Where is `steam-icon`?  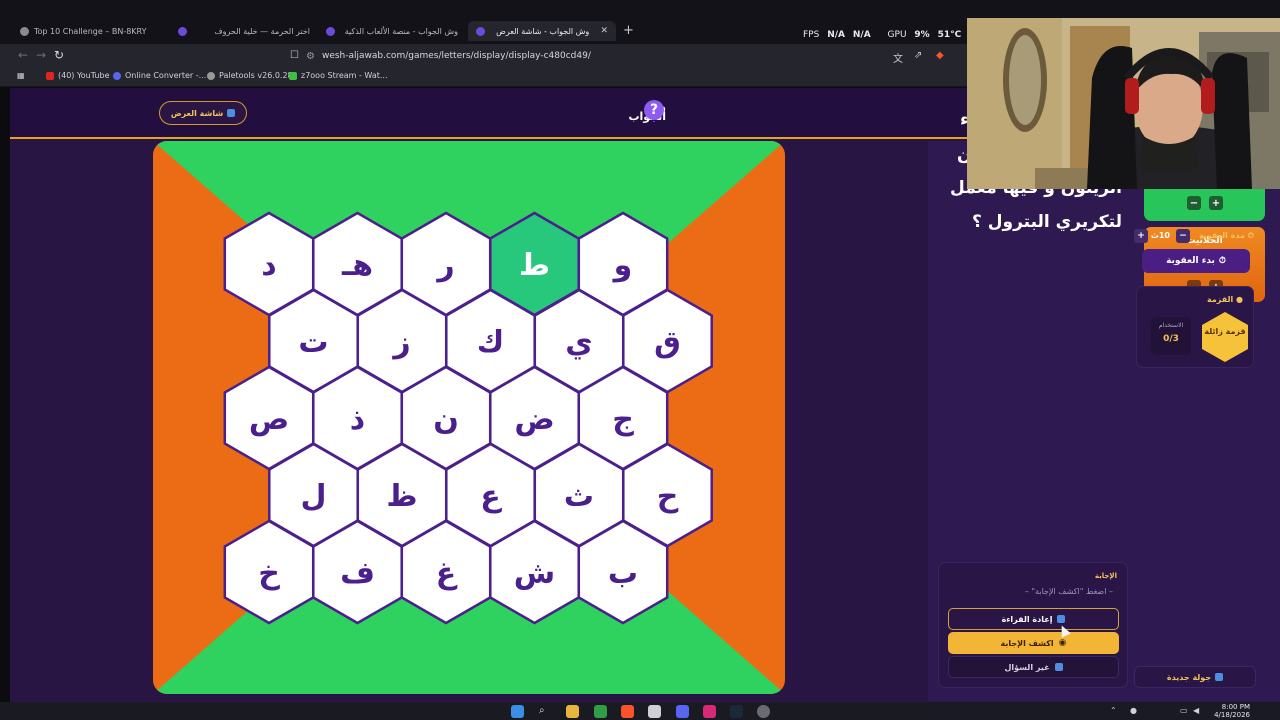 steam-icon is located at coordinates (736, 711).